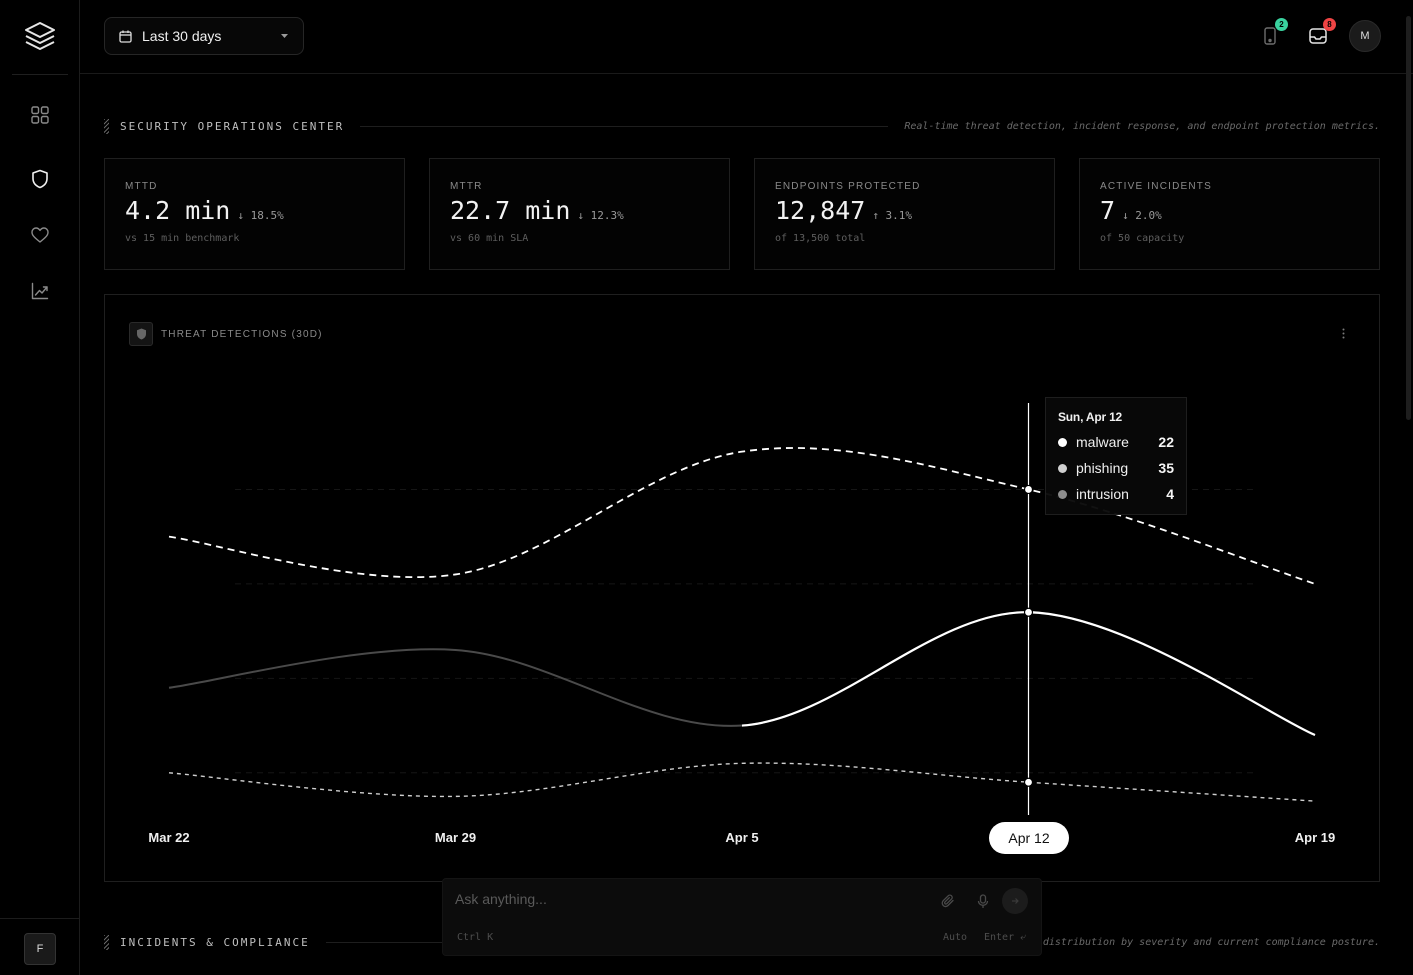 This screenshot has width=1413, height=975. Describe the element at coordinates (624, 126) in the screenshot. I see `section-rule` at that location.